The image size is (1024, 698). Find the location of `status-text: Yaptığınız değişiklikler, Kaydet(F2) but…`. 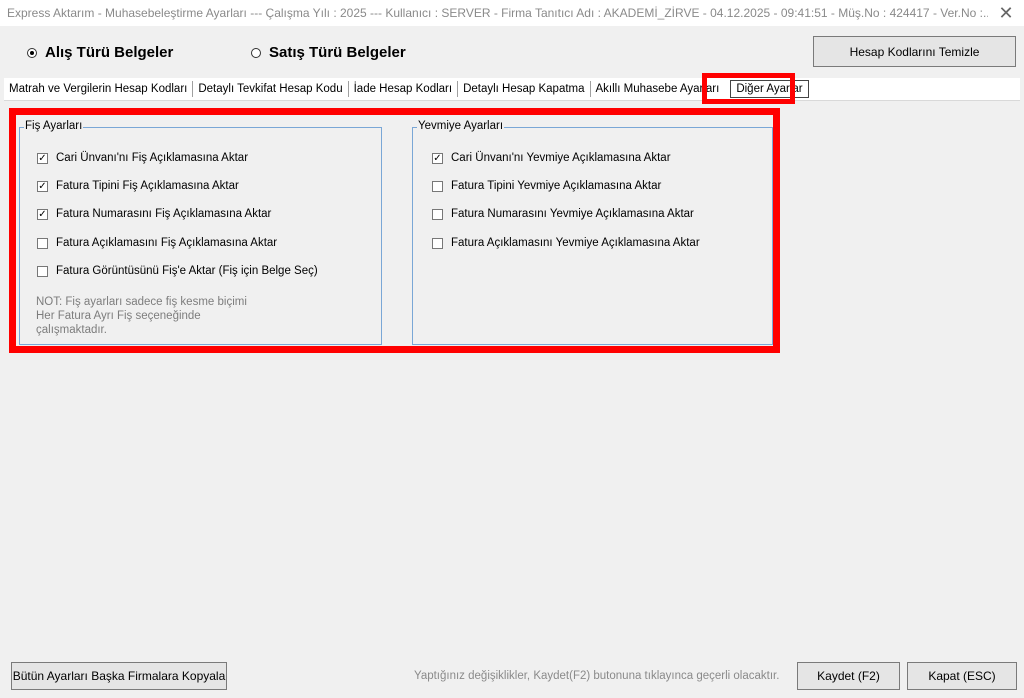

status-text: Yaptığınız değişiklikler, Kaydet(F2) but… is located at coordinates (597, 676).